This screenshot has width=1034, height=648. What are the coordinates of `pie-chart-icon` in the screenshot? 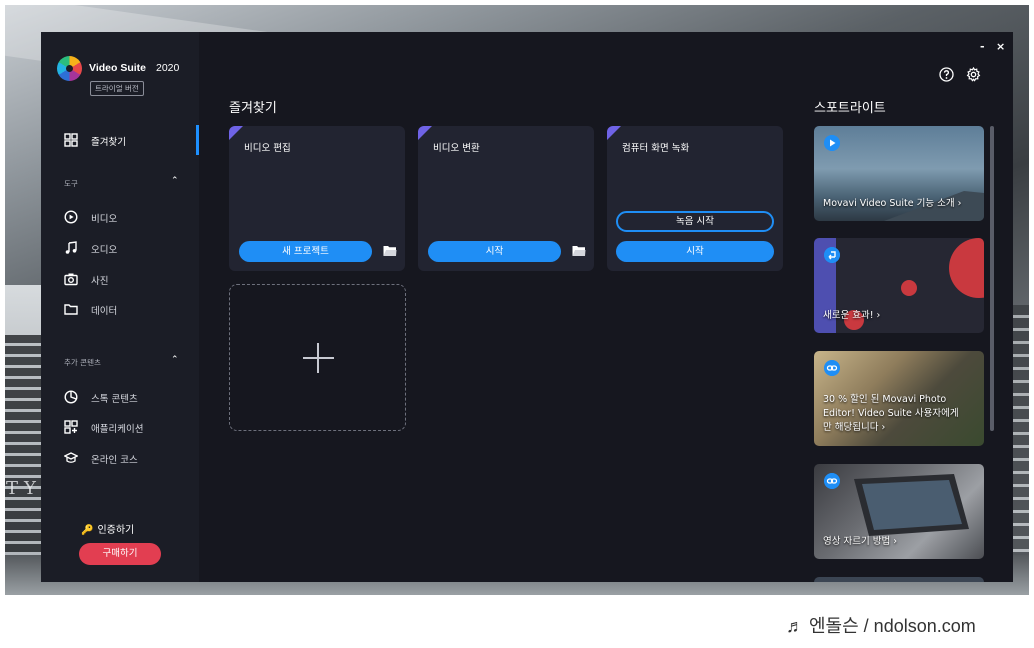 It's located at (71, 397).